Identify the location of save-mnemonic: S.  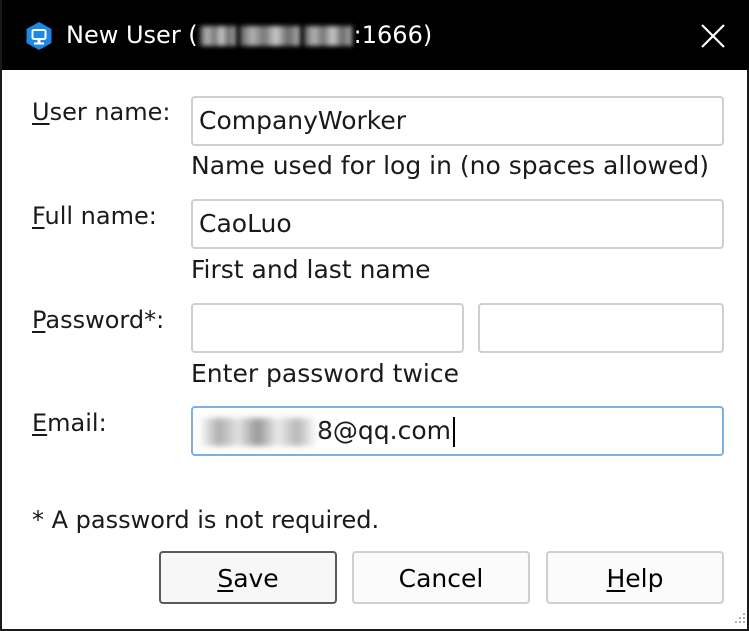
(225, 578).